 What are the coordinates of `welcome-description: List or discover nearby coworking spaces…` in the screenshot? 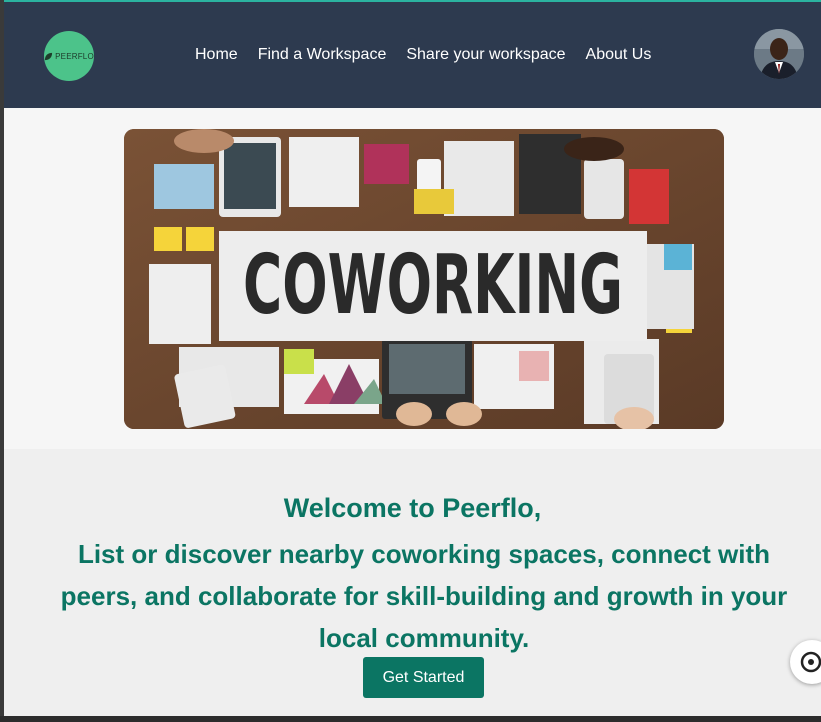 It's located at (424, 596).